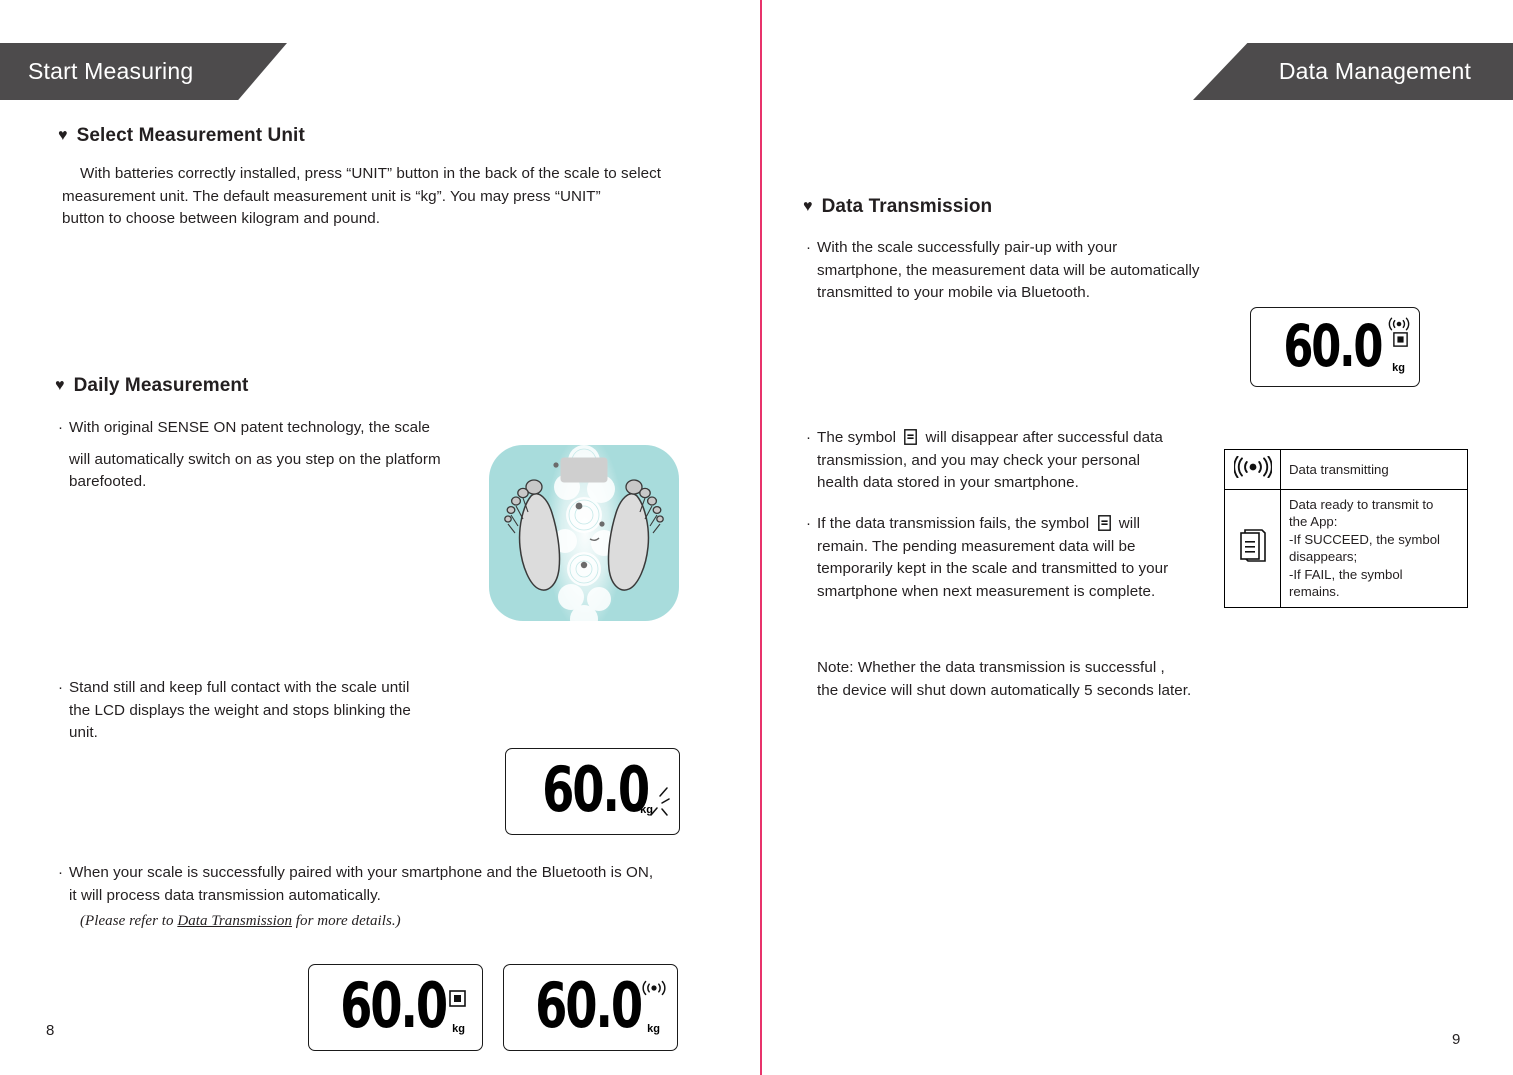 This screenshot has height=1075, width=1513. Describe the element at coordinates (761, 537) in the screenshot. I see `page-spine-divider` at that location.